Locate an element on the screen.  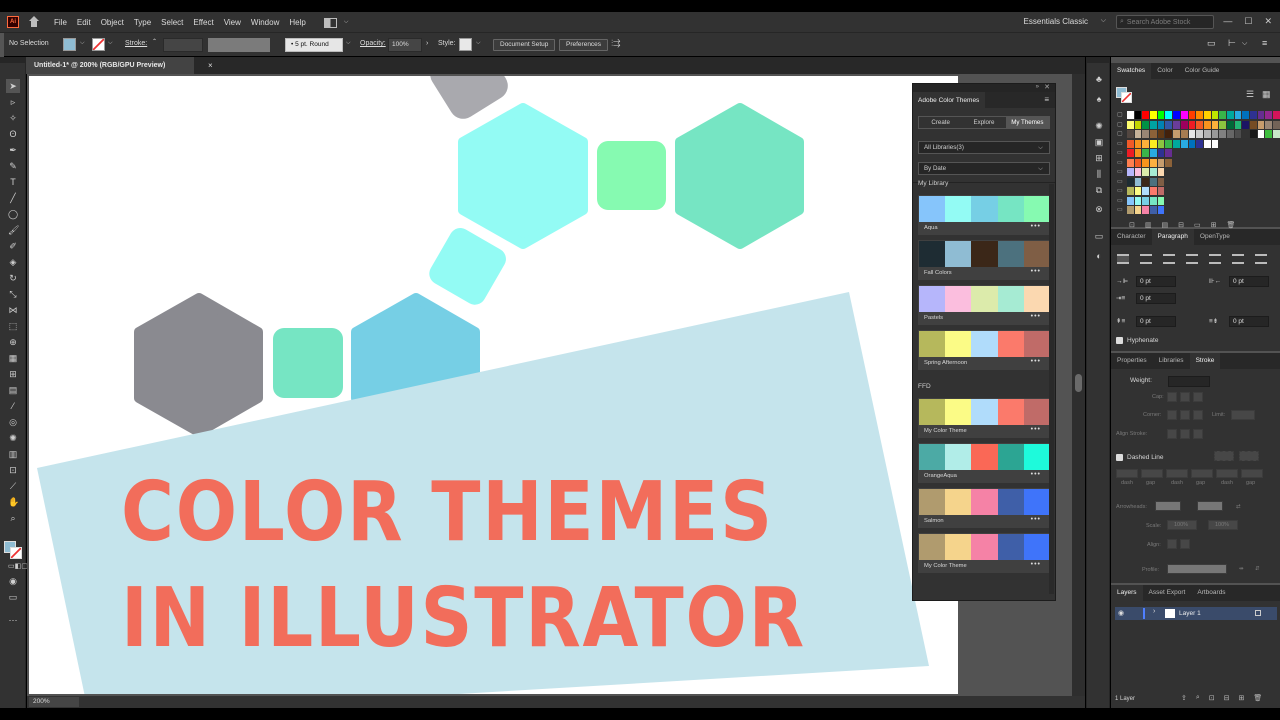
chevron-right-icon: › is located at coordinates (427, 43).